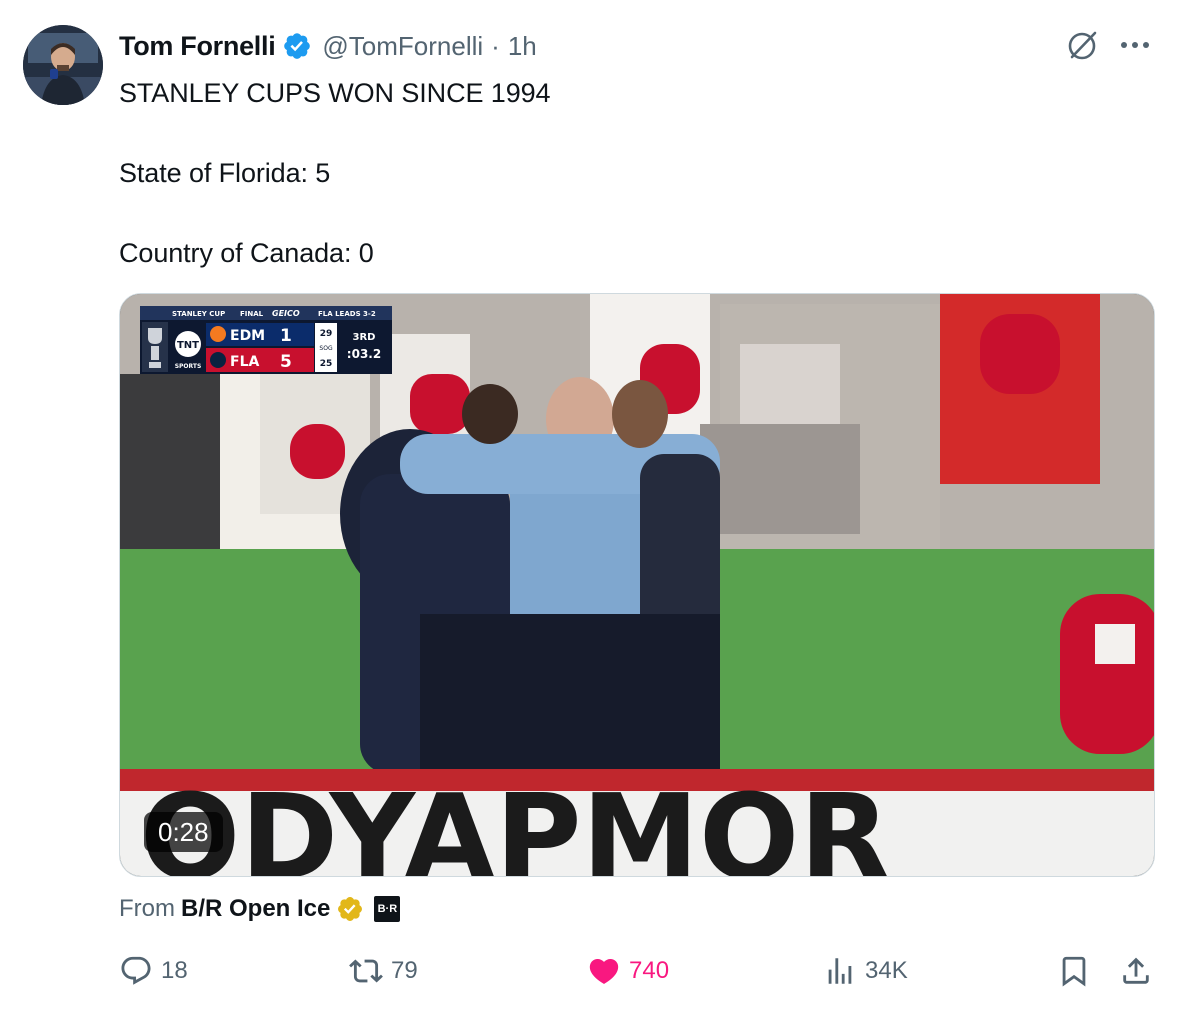 The width and height of the screenshot is (1190, 1014). What do you see at coordinates (364, 337) in the screenshot?
I see `period-label: 3RD` at bounding box center [364, 337].